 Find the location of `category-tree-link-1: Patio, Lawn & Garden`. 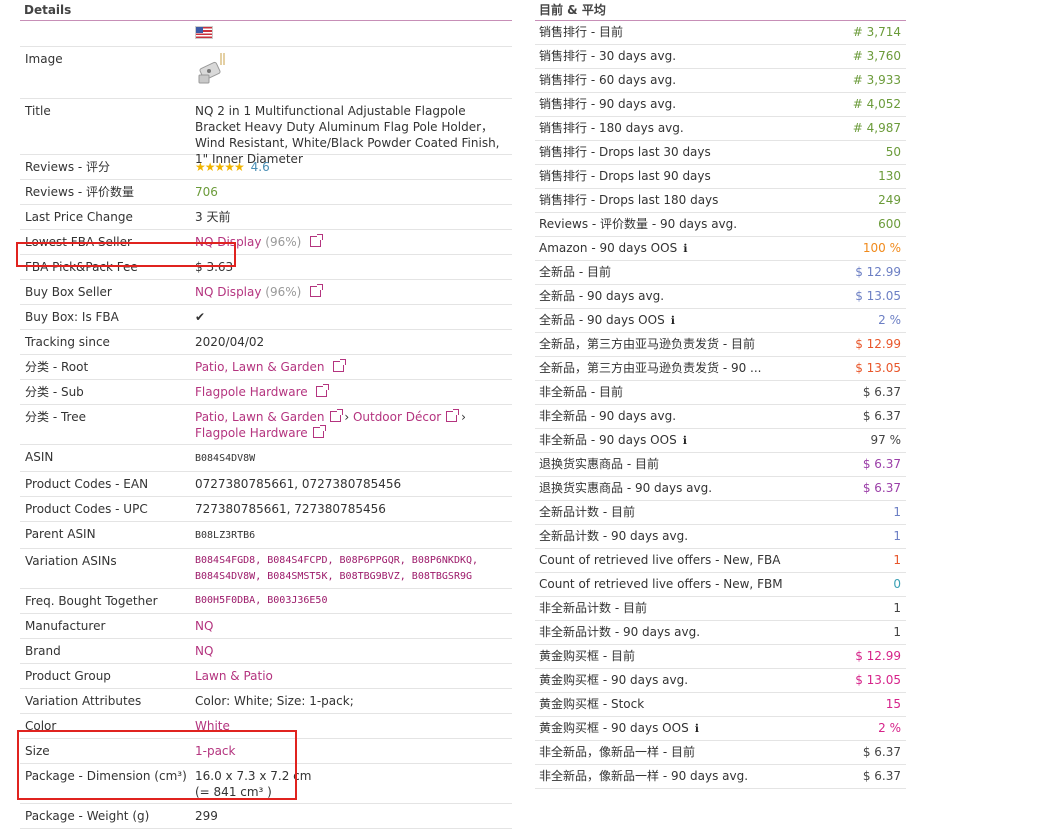

category-tree-link-1: Patio, Lawn & Garden is located at coordinates (260, 417).